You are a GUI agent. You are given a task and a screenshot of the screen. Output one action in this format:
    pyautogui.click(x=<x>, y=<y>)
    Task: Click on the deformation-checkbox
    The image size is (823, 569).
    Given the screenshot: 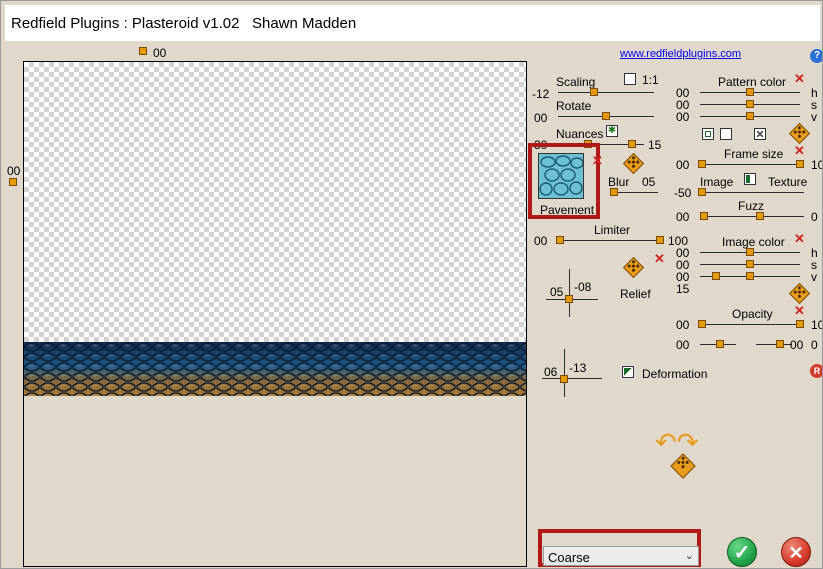 What is the action you would take?
    pyautogui.click(x=628, y=372)
    